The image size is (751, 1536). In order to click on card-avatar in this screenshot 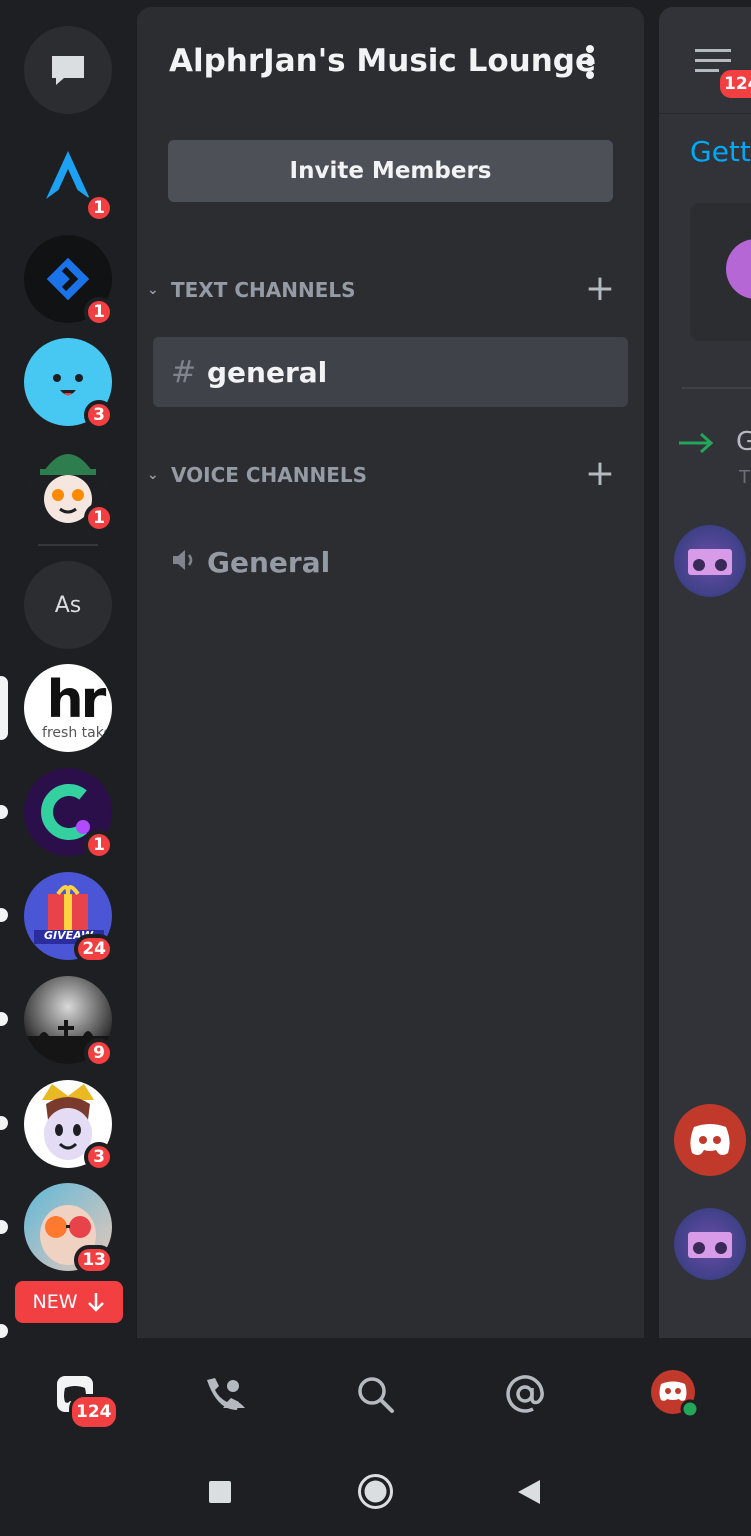, I will do `click(738, 269)`.